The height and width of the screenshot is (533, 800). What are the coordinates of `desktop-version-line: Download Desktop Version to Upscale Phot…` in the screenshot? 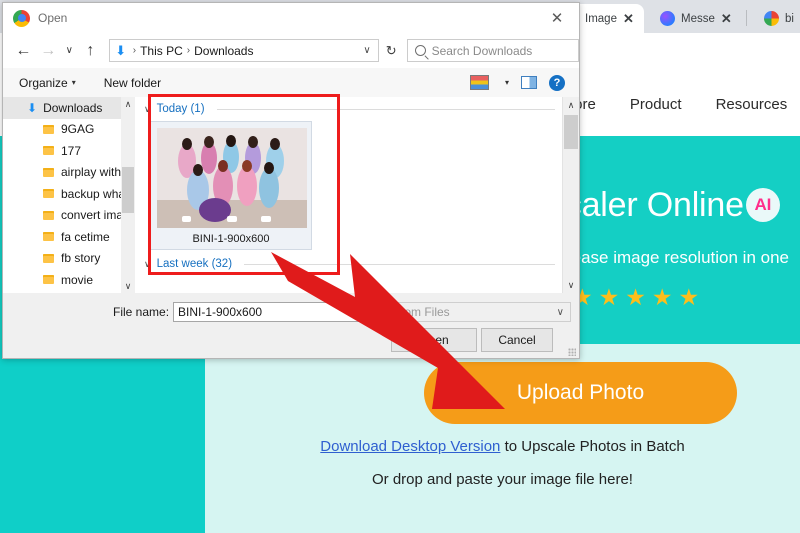 It's located at (502, 446).